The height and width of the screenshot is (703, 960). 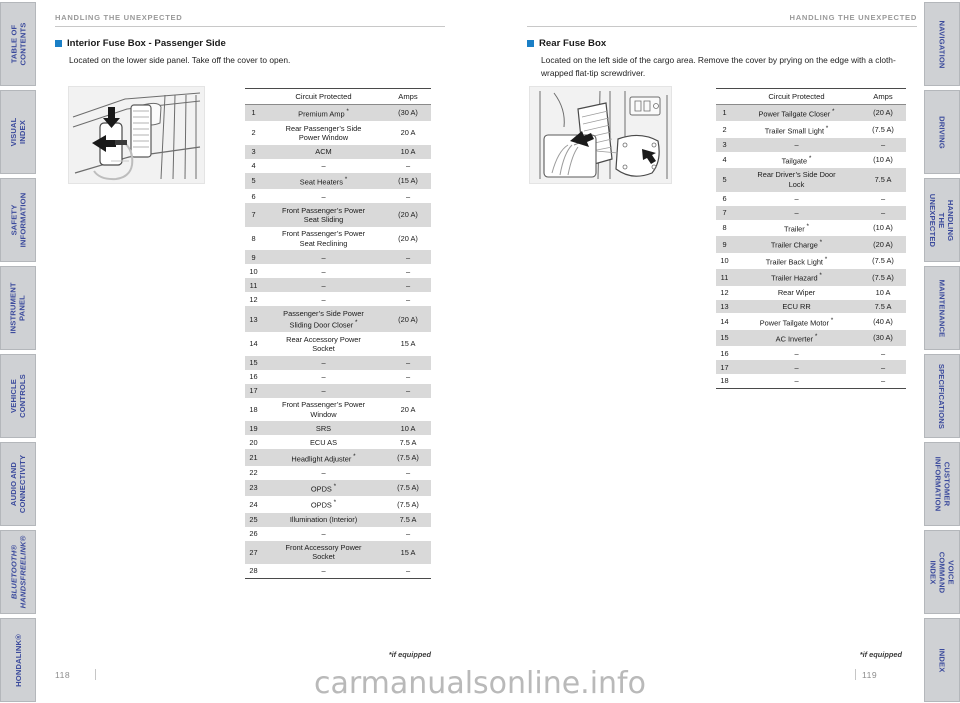 I want to click on tab-label: MAINTENANCE, so click(x=942, y=308).